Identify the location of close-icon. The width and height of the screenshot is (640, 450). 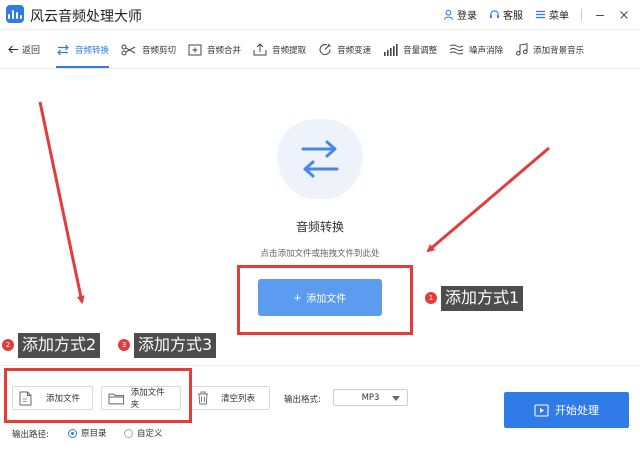
(624, 14).